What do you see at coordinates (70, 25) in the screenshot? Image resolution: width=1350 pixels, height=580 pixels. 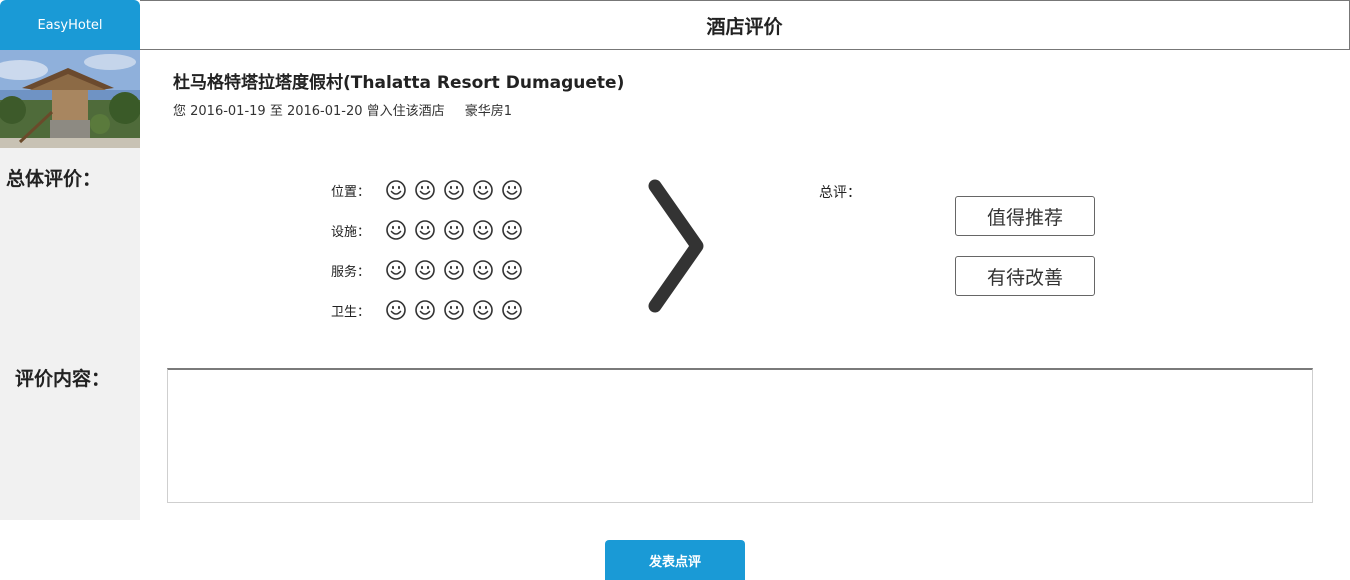 I see `logo: EasyHotel` at bounding box center [70, 25].